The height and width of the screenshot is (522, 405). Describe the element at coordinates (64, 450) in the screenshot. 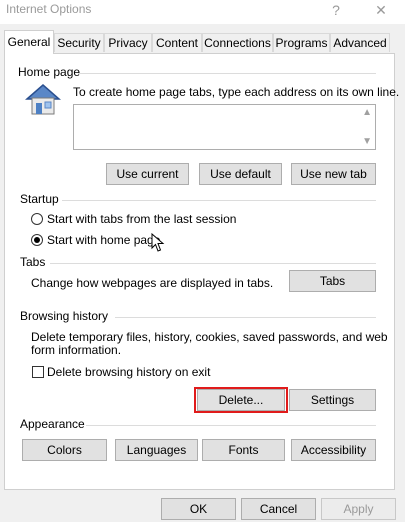

I see `colors-button: Colors` at that location.